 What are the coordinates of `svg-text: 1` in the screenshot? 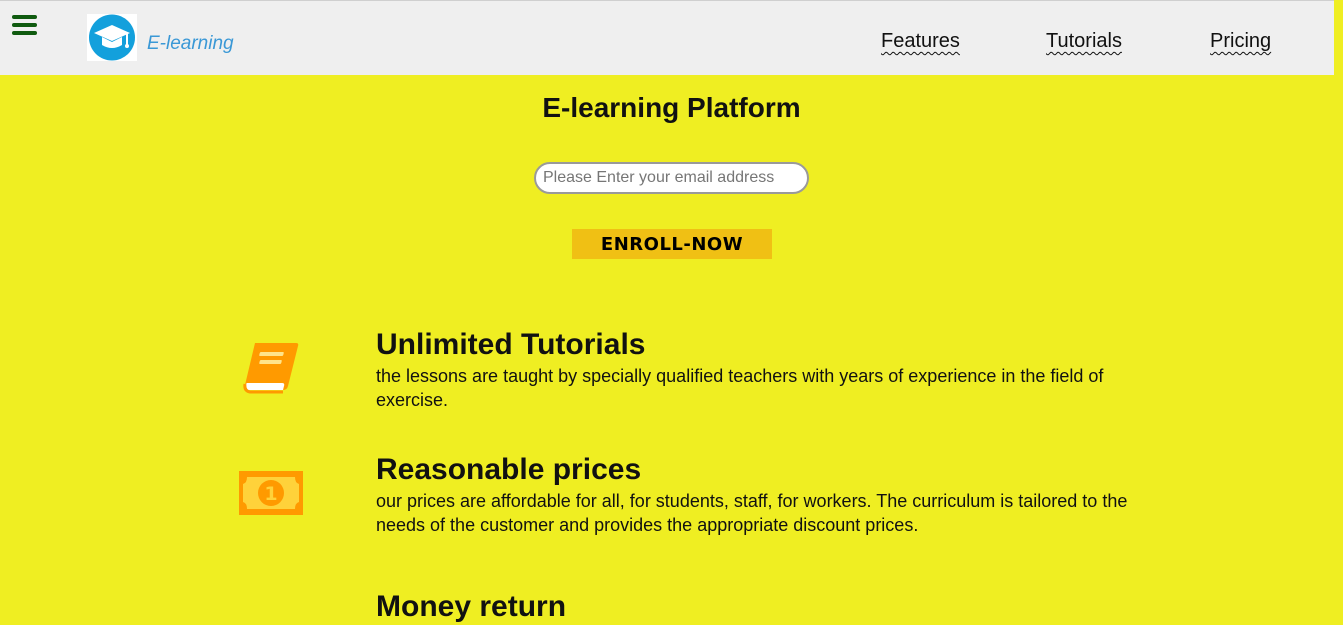 It's located at (270, 494).